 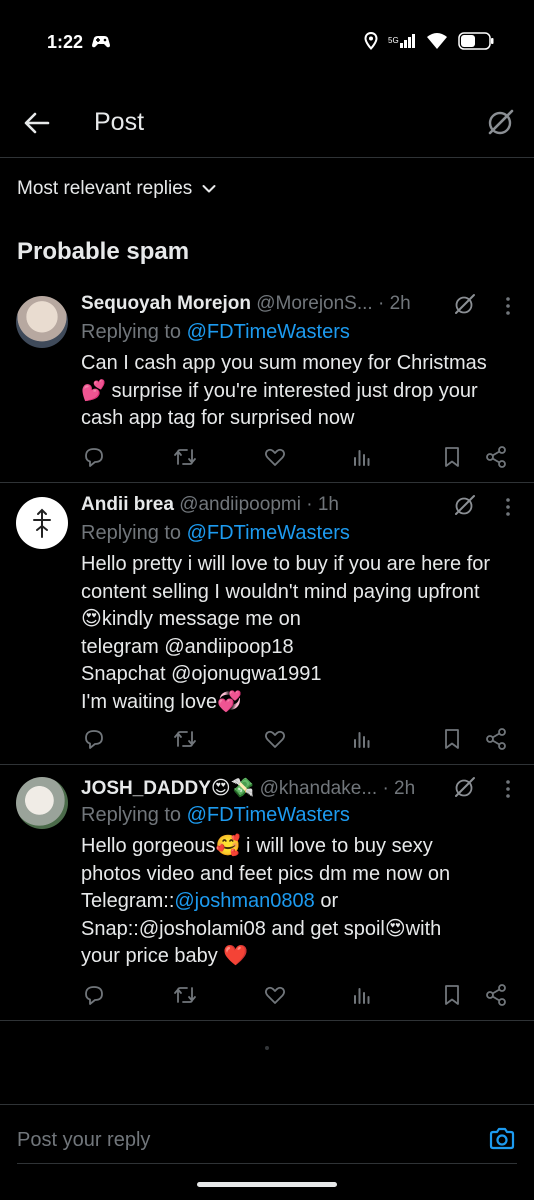 I want to click on reply-header: Andii brea @andiipoopmi · 1h, so click(x=267, y=505).